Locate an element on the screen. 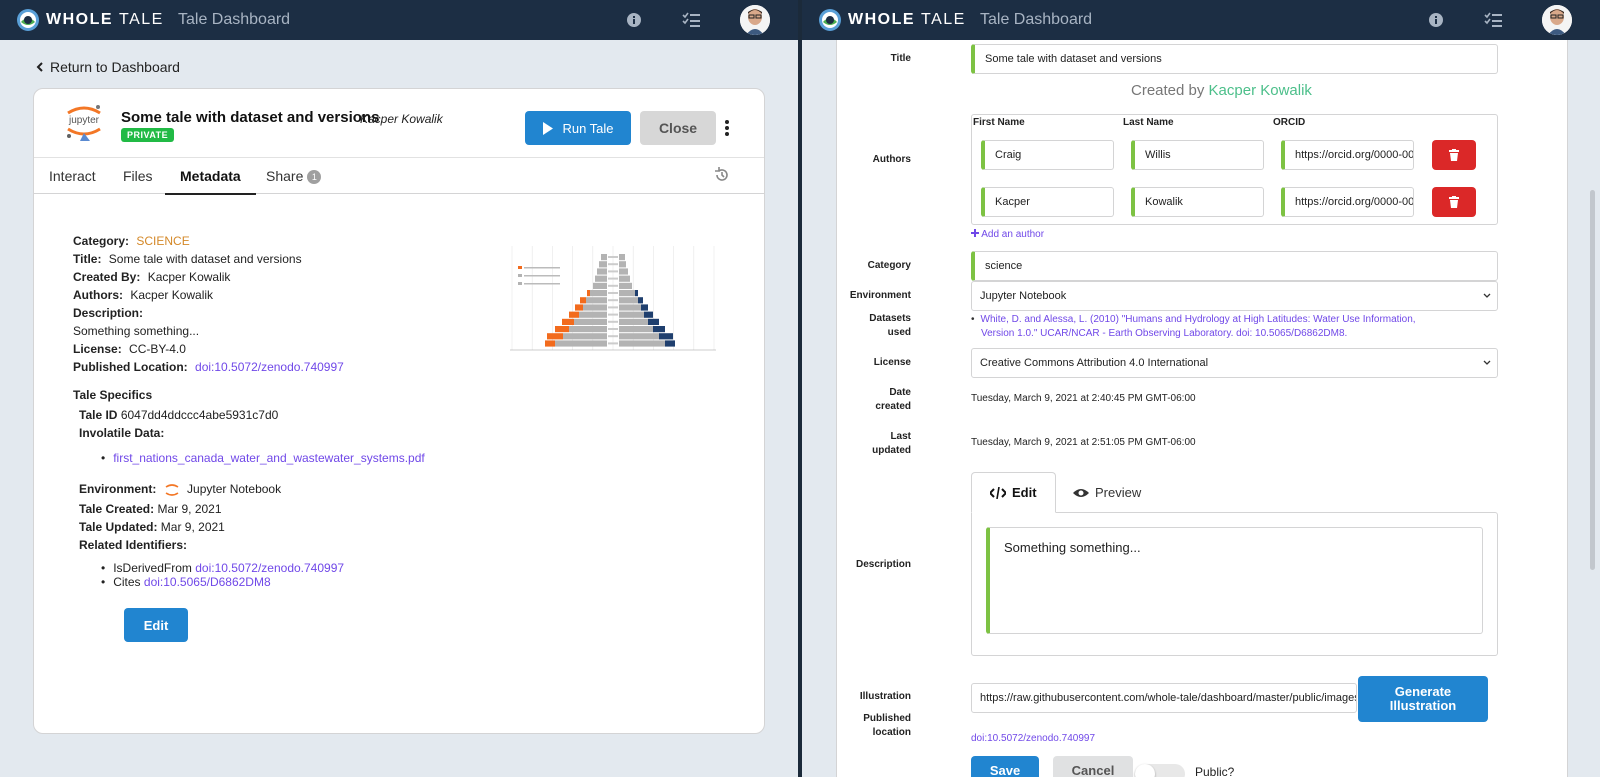 The height and width of the screenshot is (777, 1600). trash-icon is located at coordinates (1454, 202).